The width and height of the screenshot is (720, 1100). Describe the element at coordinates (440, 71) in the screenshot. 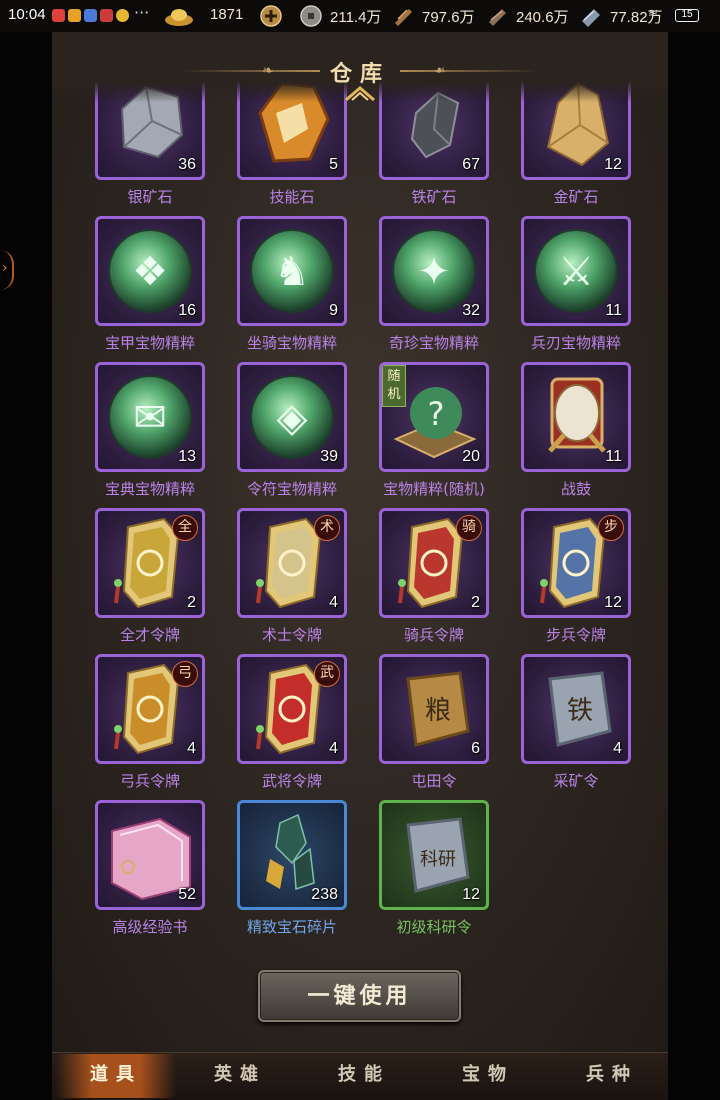

I see `ornament-icon: ❧` at that location.